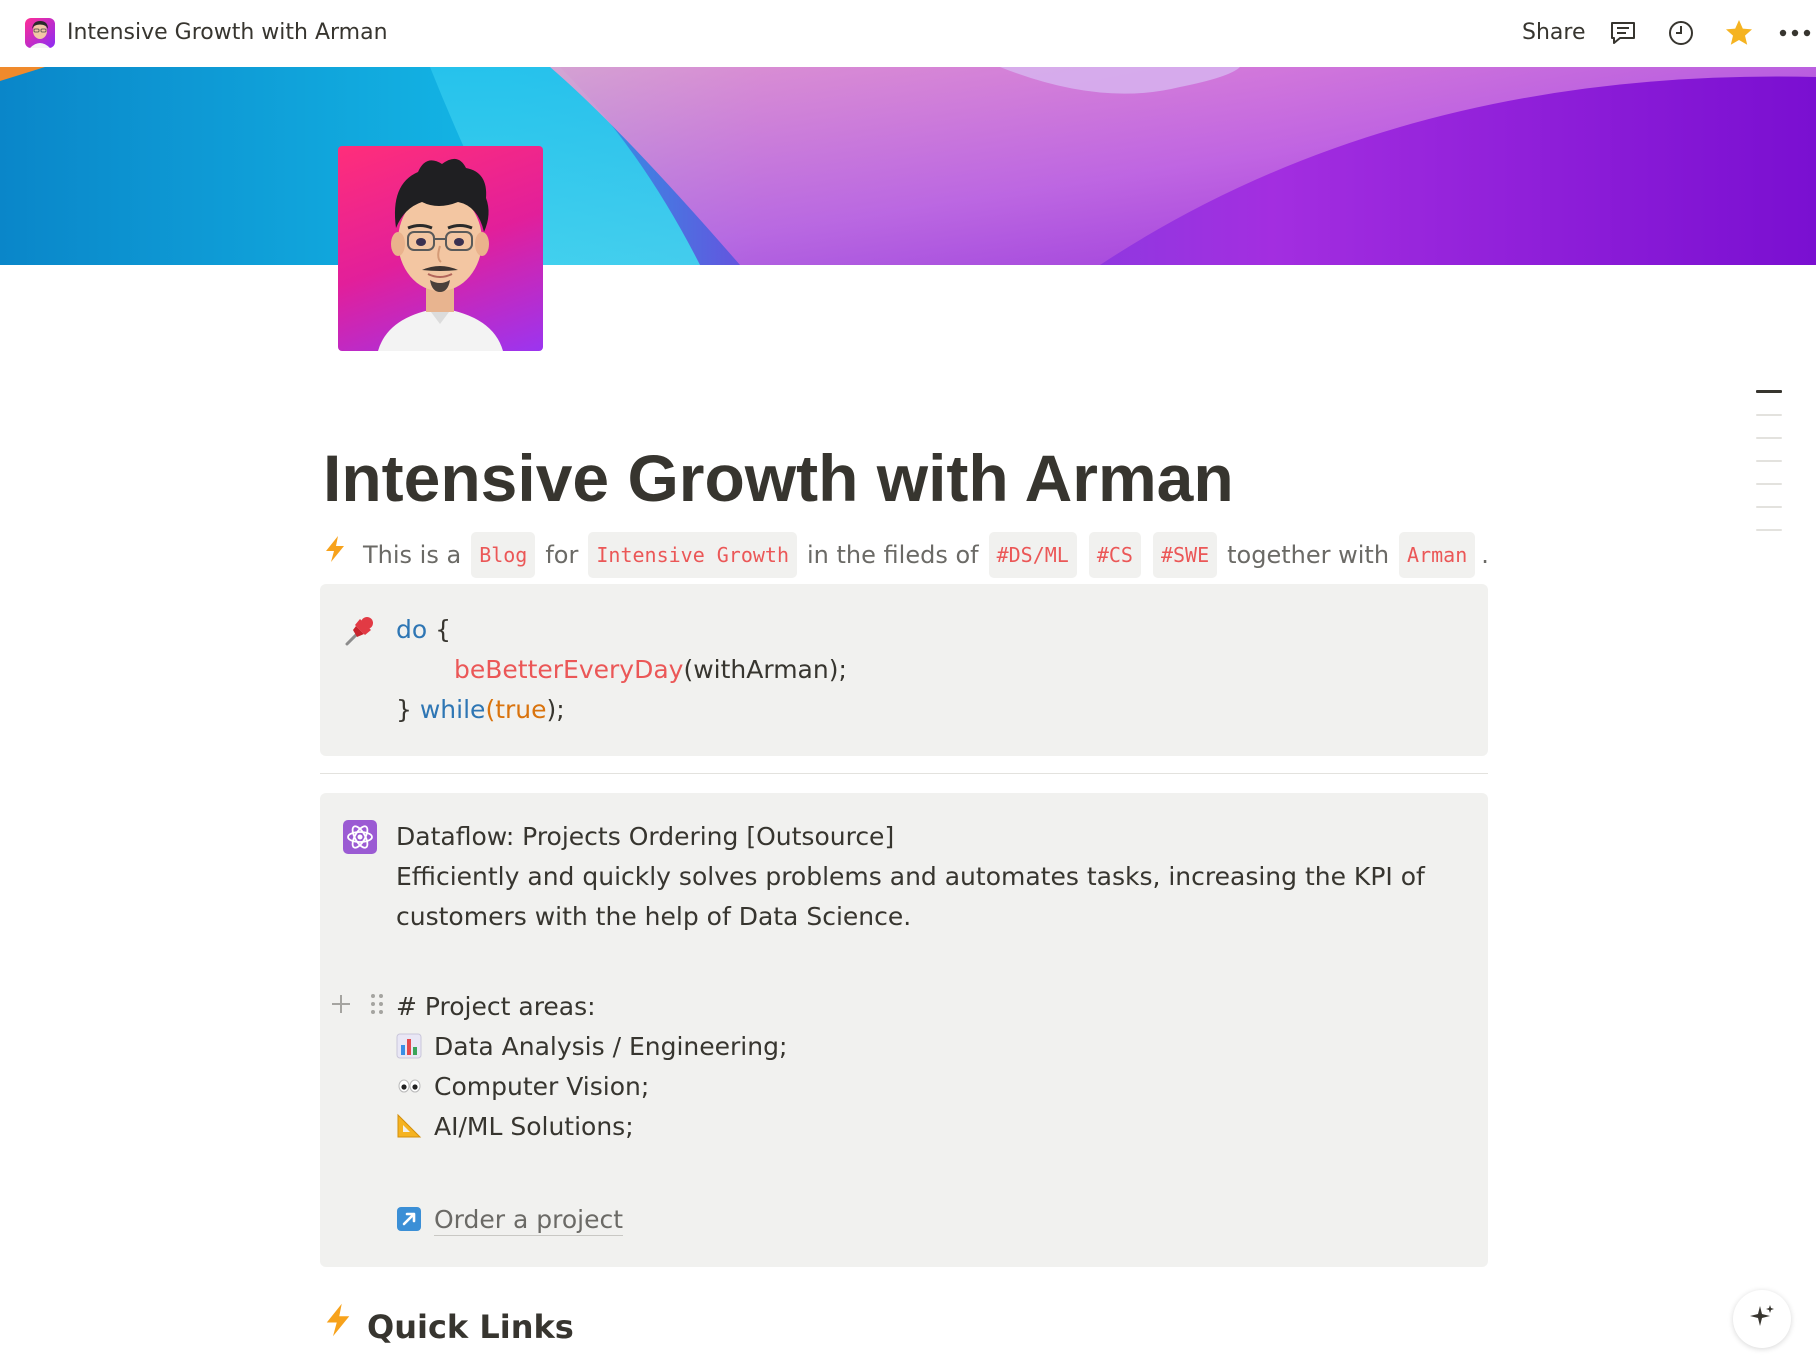  I want to click on page-avatar-icon, so click(40, 33).